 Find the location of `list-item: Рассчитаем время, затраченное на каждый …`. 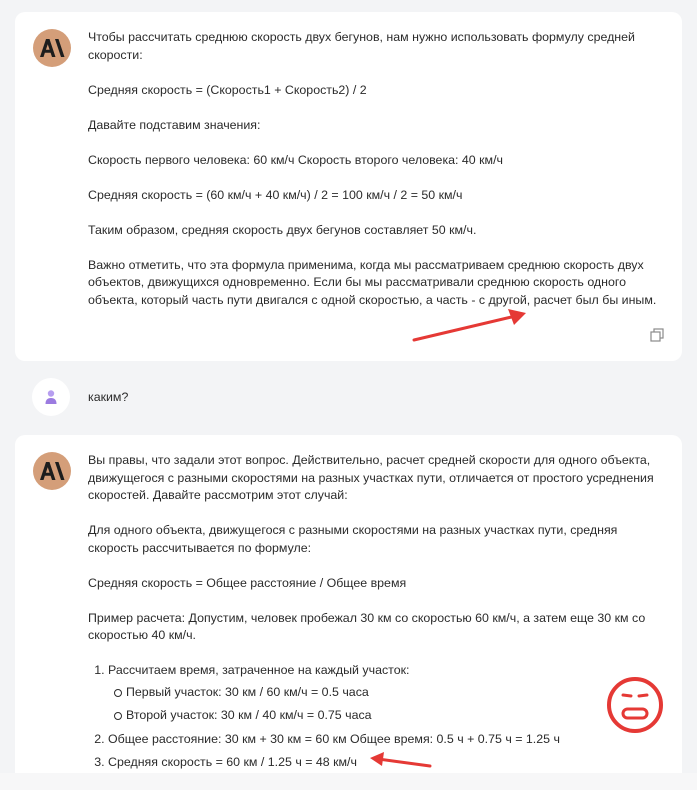

list-item: Рассчитаем время, затраченное на каждый … is located at coordinates (388, 693).